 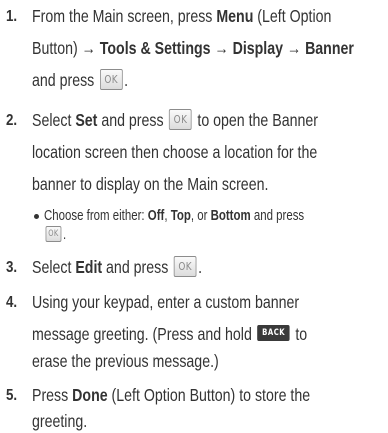 I want to click on step-number: 4., so click(x=12, y=302).